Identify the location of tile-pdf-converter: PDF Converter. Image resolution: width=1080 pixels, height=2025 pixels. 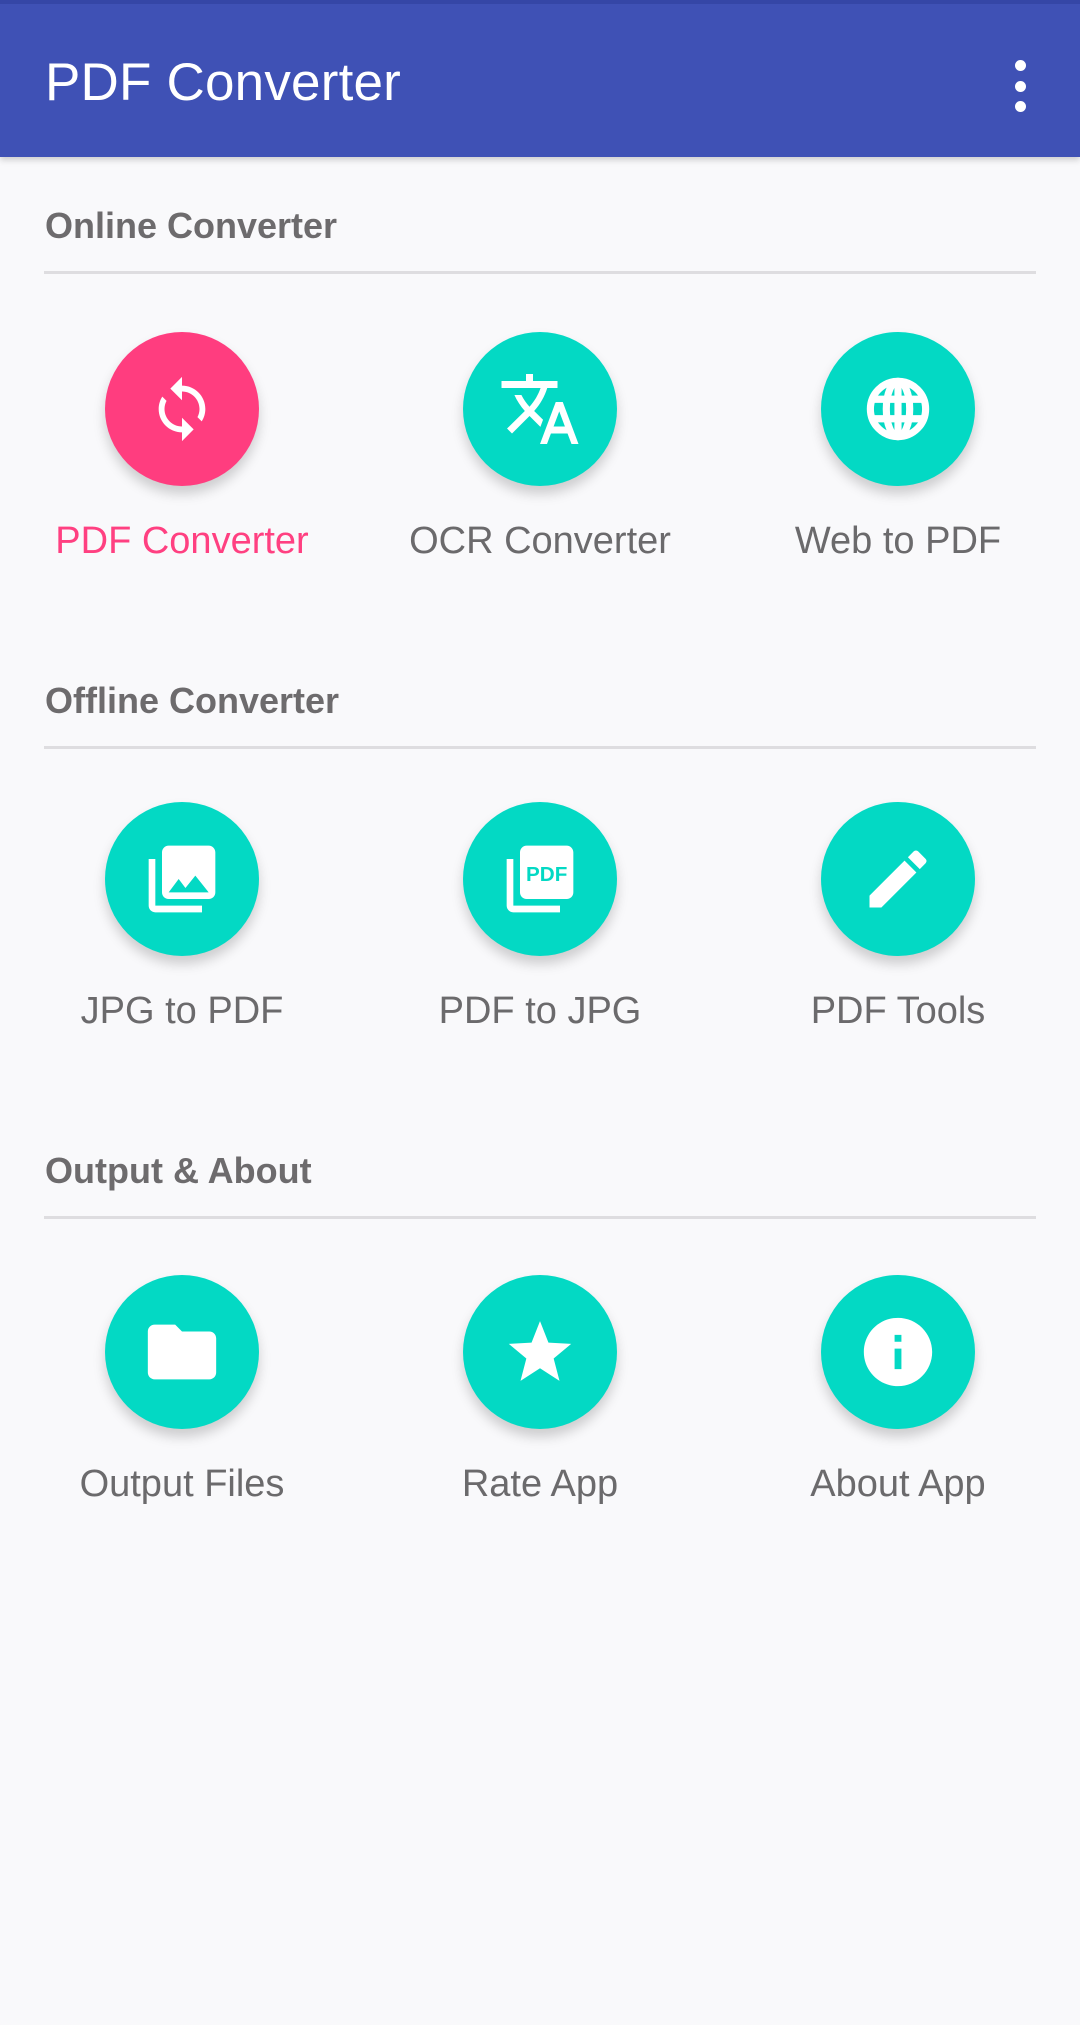
(182, 462).